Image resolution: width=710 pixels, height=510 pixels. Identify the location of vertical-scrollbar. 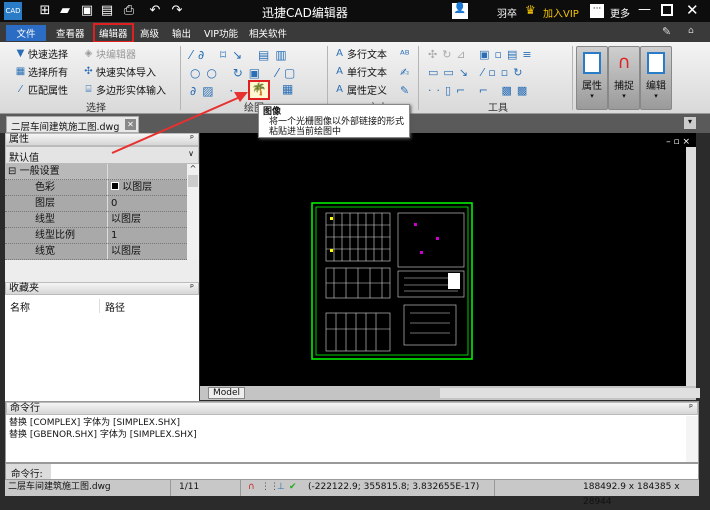
(691, 266).